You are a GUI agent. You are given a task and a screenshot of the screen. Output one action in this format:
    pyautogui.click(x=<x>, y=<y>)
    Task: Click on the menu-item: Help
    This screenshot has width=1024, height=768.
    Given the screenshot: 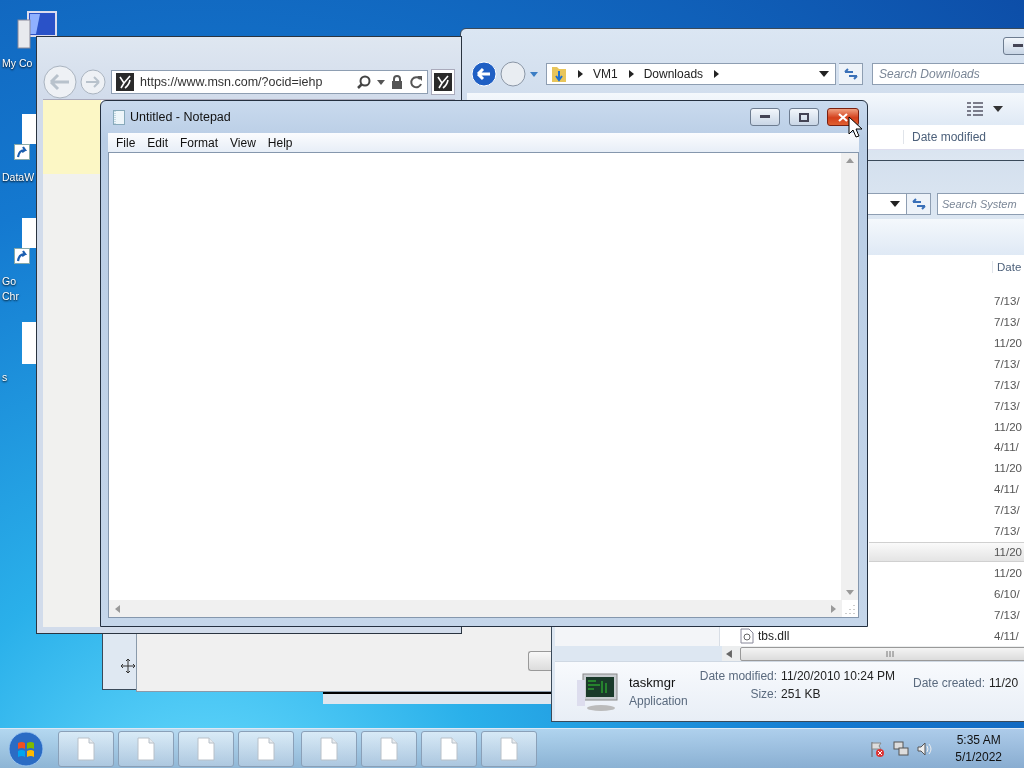 What is the action you would take?
    pyautogui.click(x=280, y=142)
    